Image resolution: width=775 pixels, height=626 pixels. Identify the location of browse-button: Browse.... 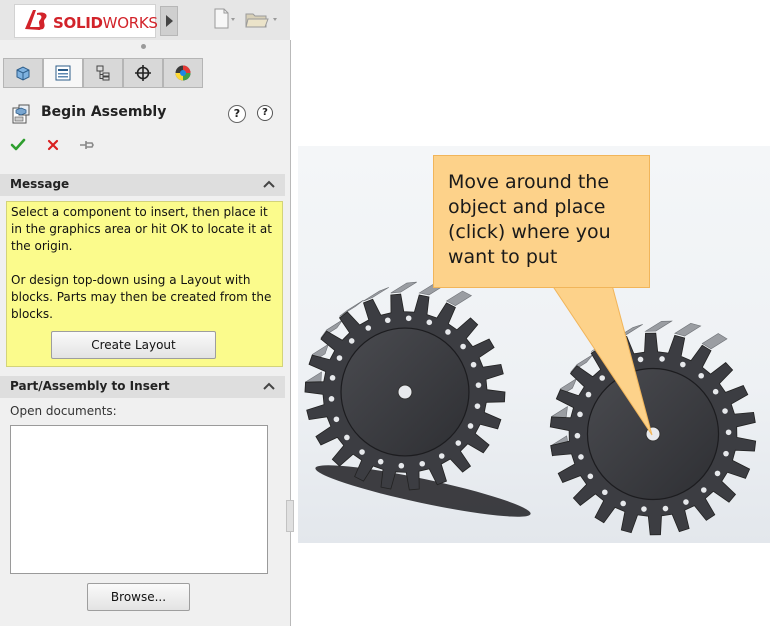
(138, 597).